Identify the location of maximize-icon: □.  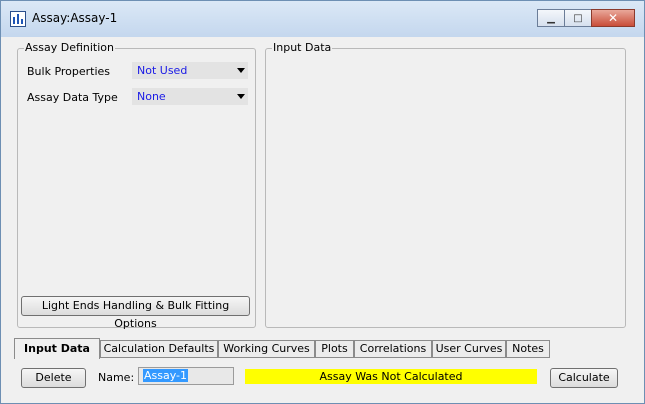
(578, 18).